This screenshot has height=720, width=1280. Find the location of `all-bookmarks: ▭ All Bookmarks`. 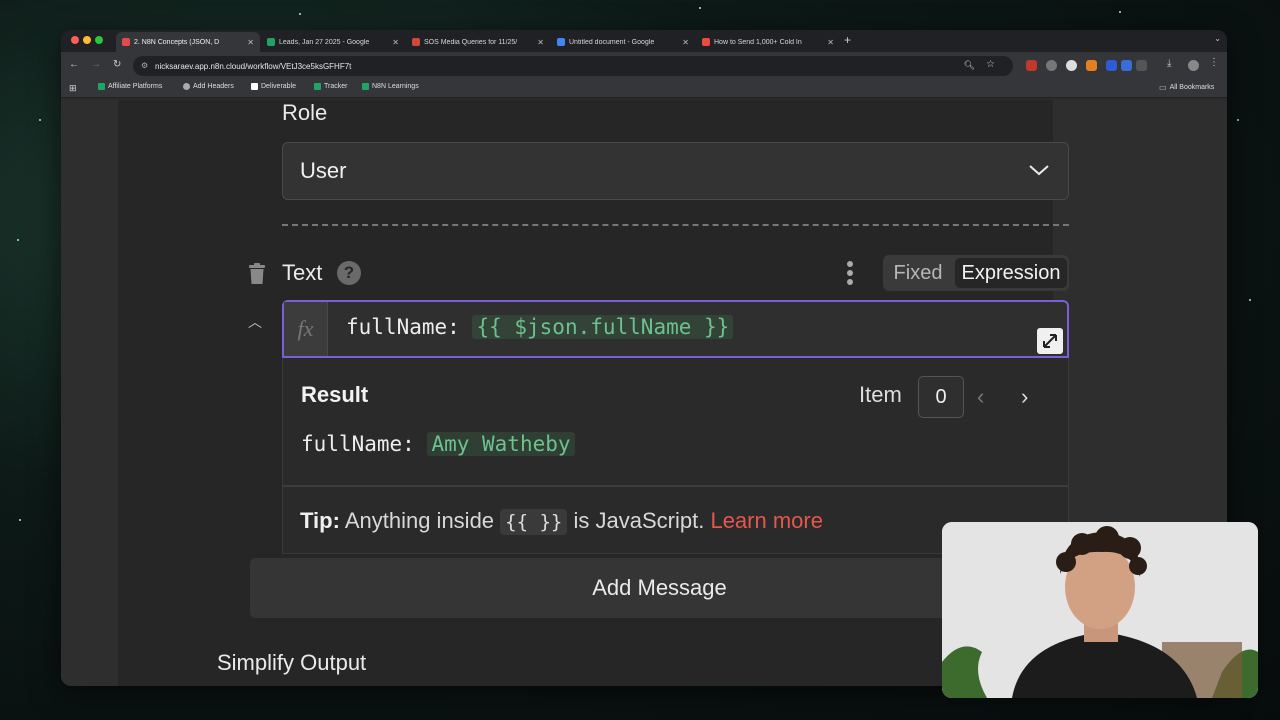

all-bookmarks: ▭ All Bookmarks is located at coordinates (1186, 87).